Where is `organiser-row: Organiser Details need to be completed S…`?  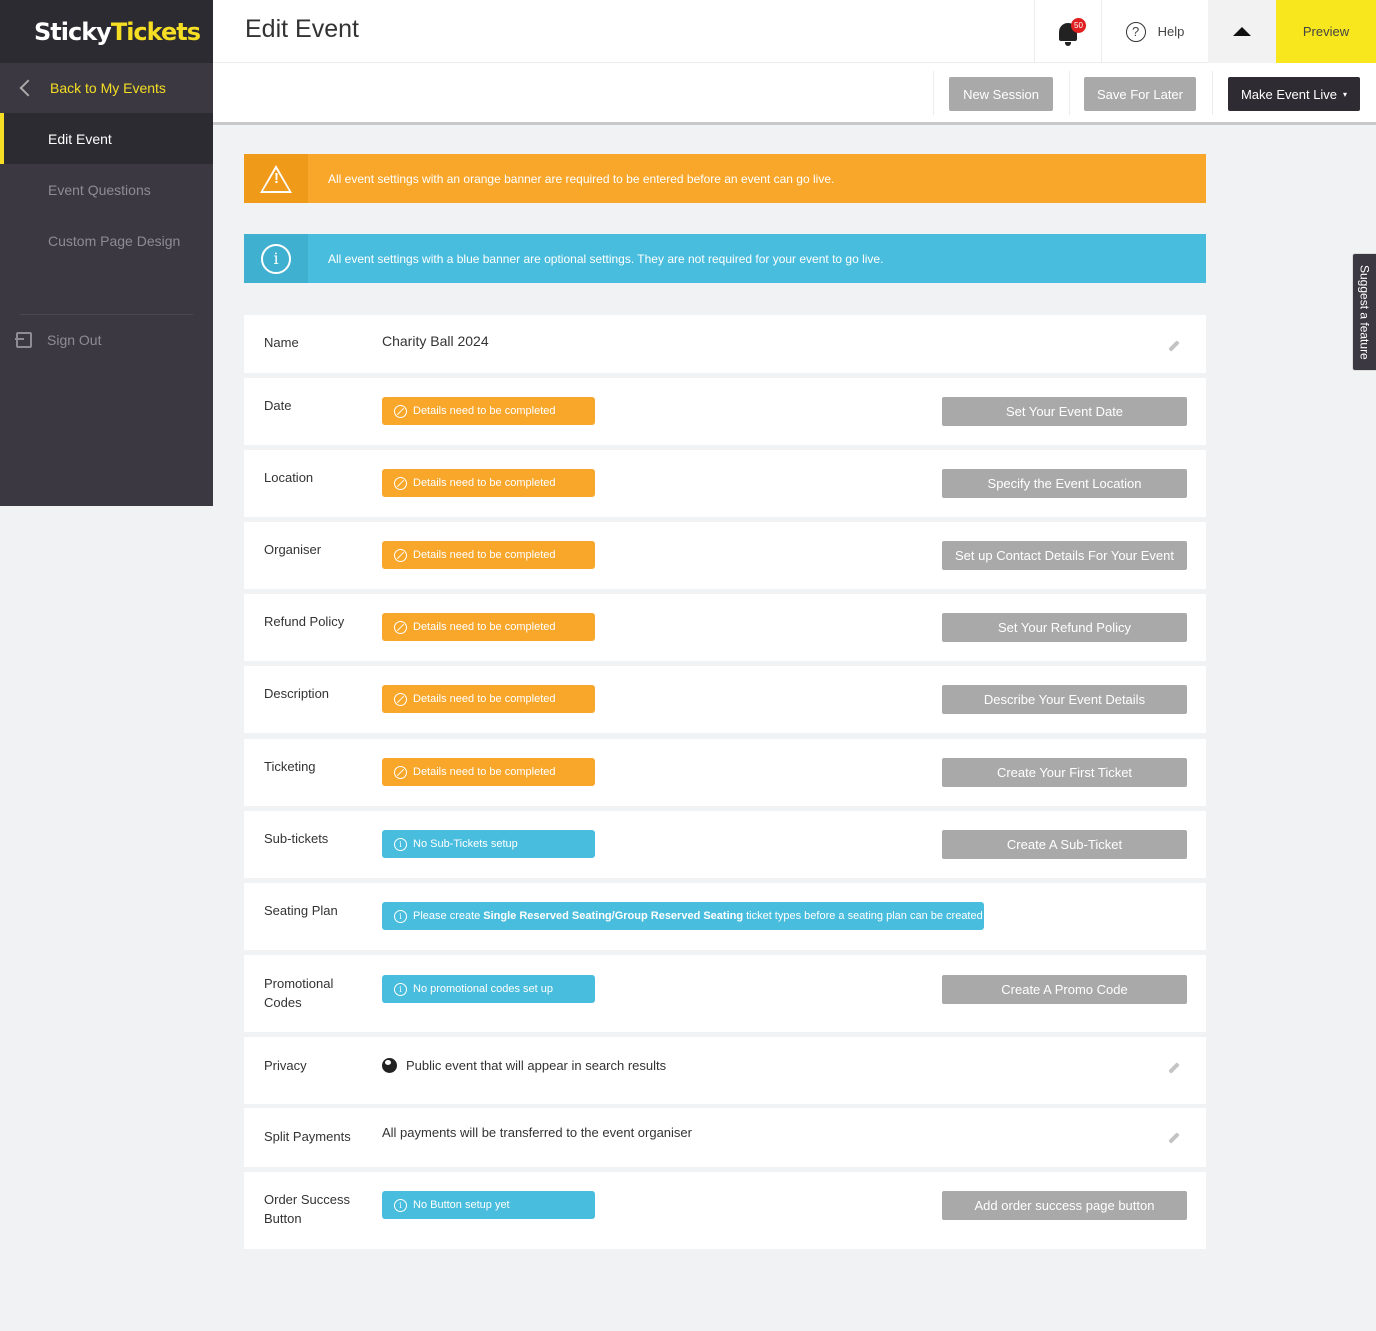
organiser-row: Organiser Details need to be completed S… is located at coordinates (725, 555).